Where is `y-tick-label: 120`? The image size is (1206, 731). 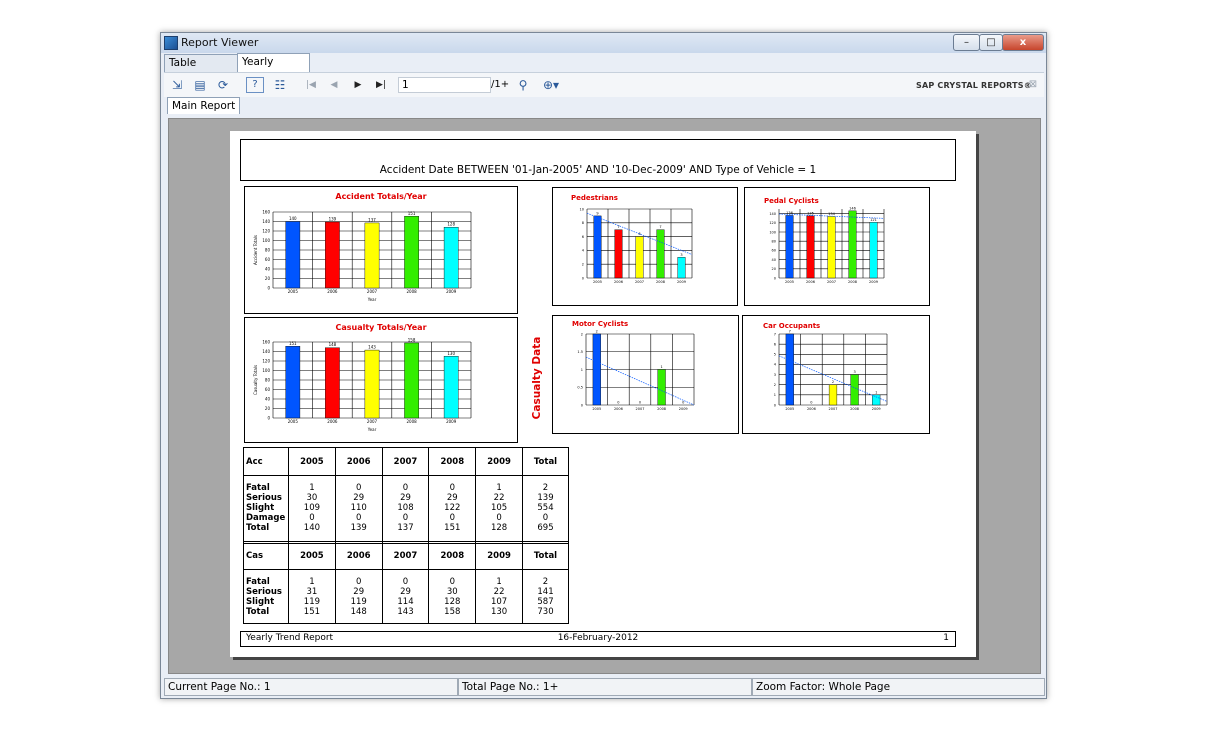
y-tick-label: 120 is located at coordinates (772, 223).